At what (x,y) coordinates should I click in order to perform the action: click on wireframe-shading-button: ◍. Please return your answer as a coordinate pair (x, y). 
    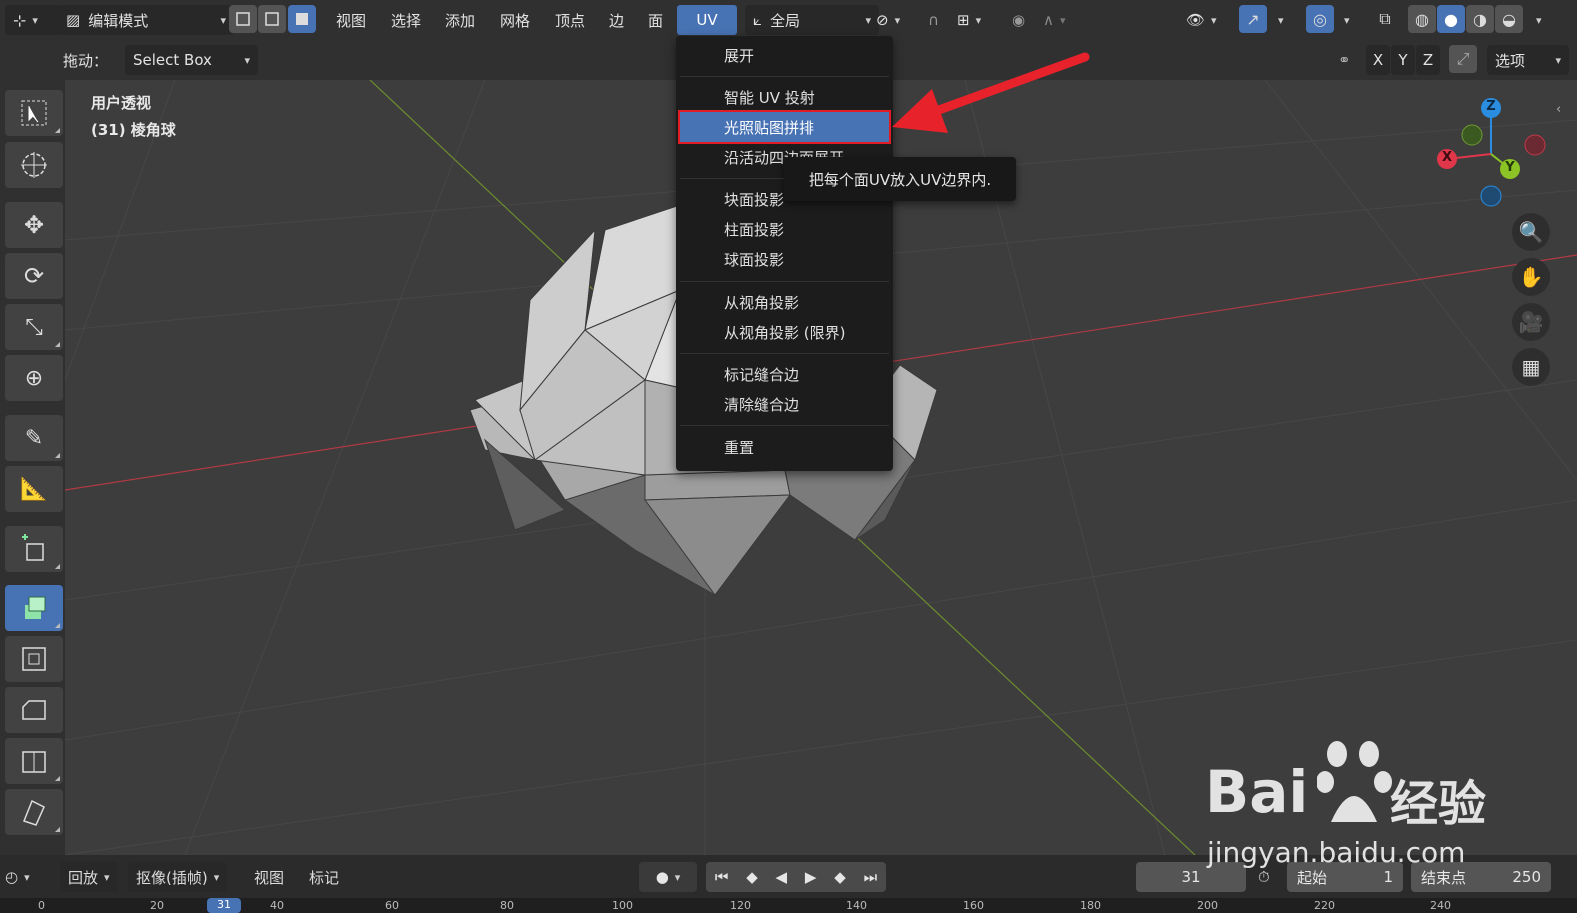
    Looking at the image, I should click on (1422, 19).